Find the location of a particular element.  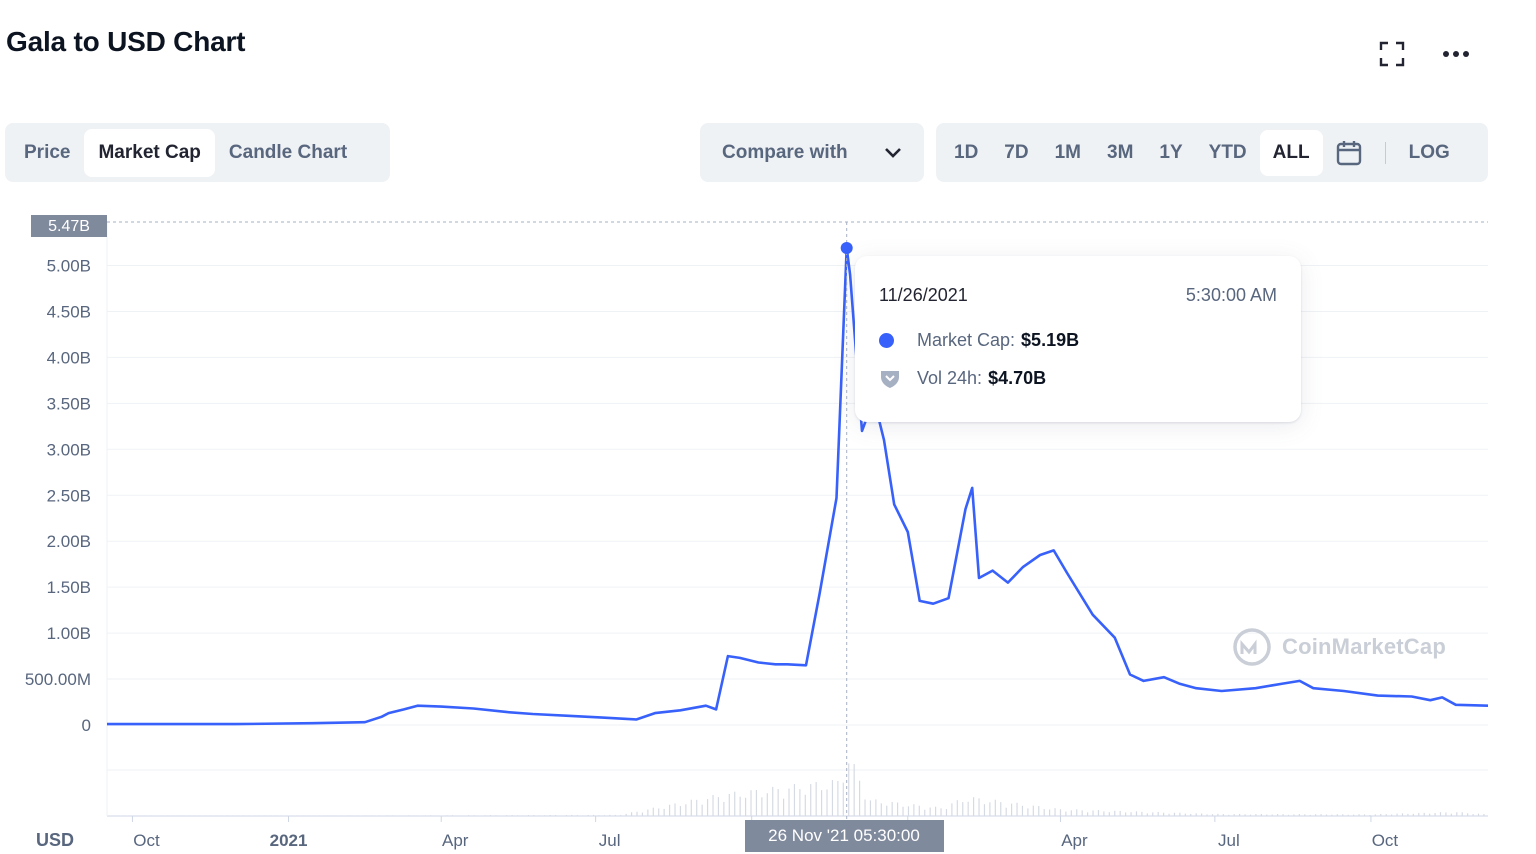

compare-with-dropdown: Compare with is located at coordinates (812, 152).